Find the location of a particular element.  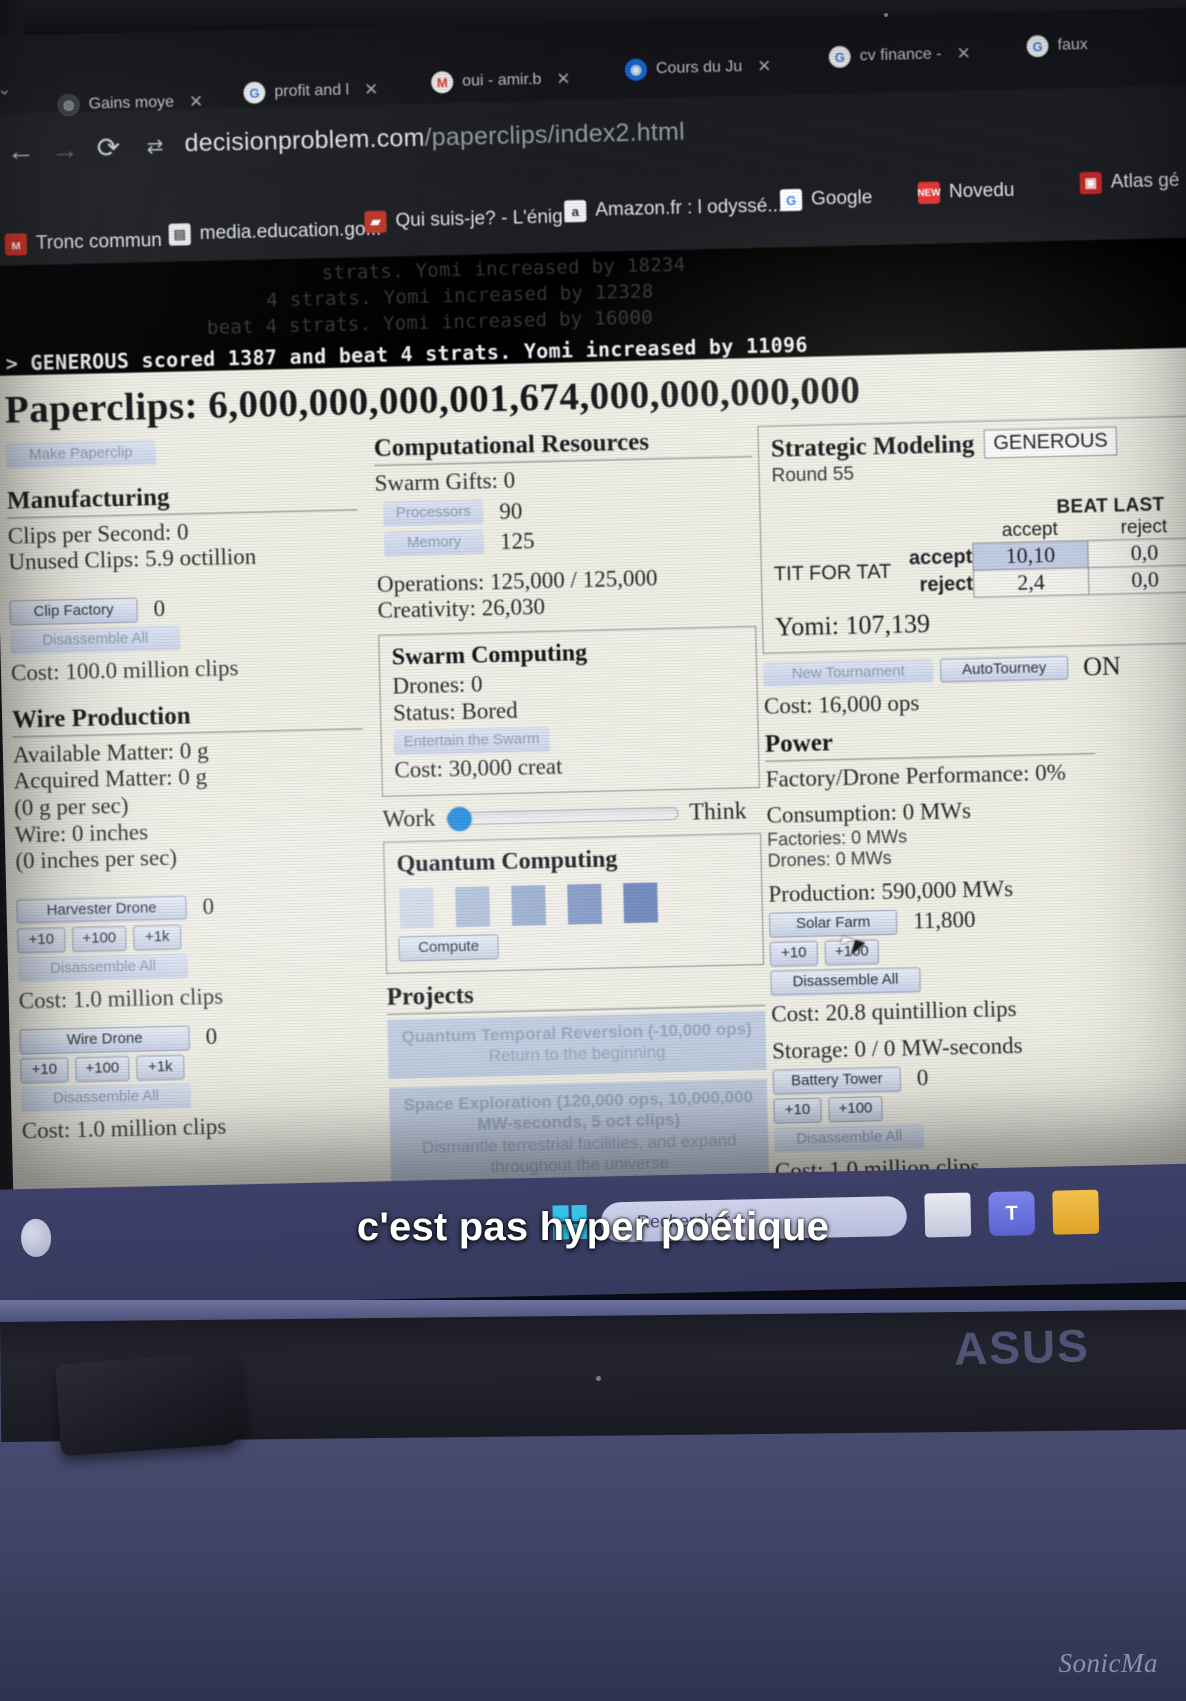

auto-tourney-button: AutoTourney is located at coordinates (1004, 669).